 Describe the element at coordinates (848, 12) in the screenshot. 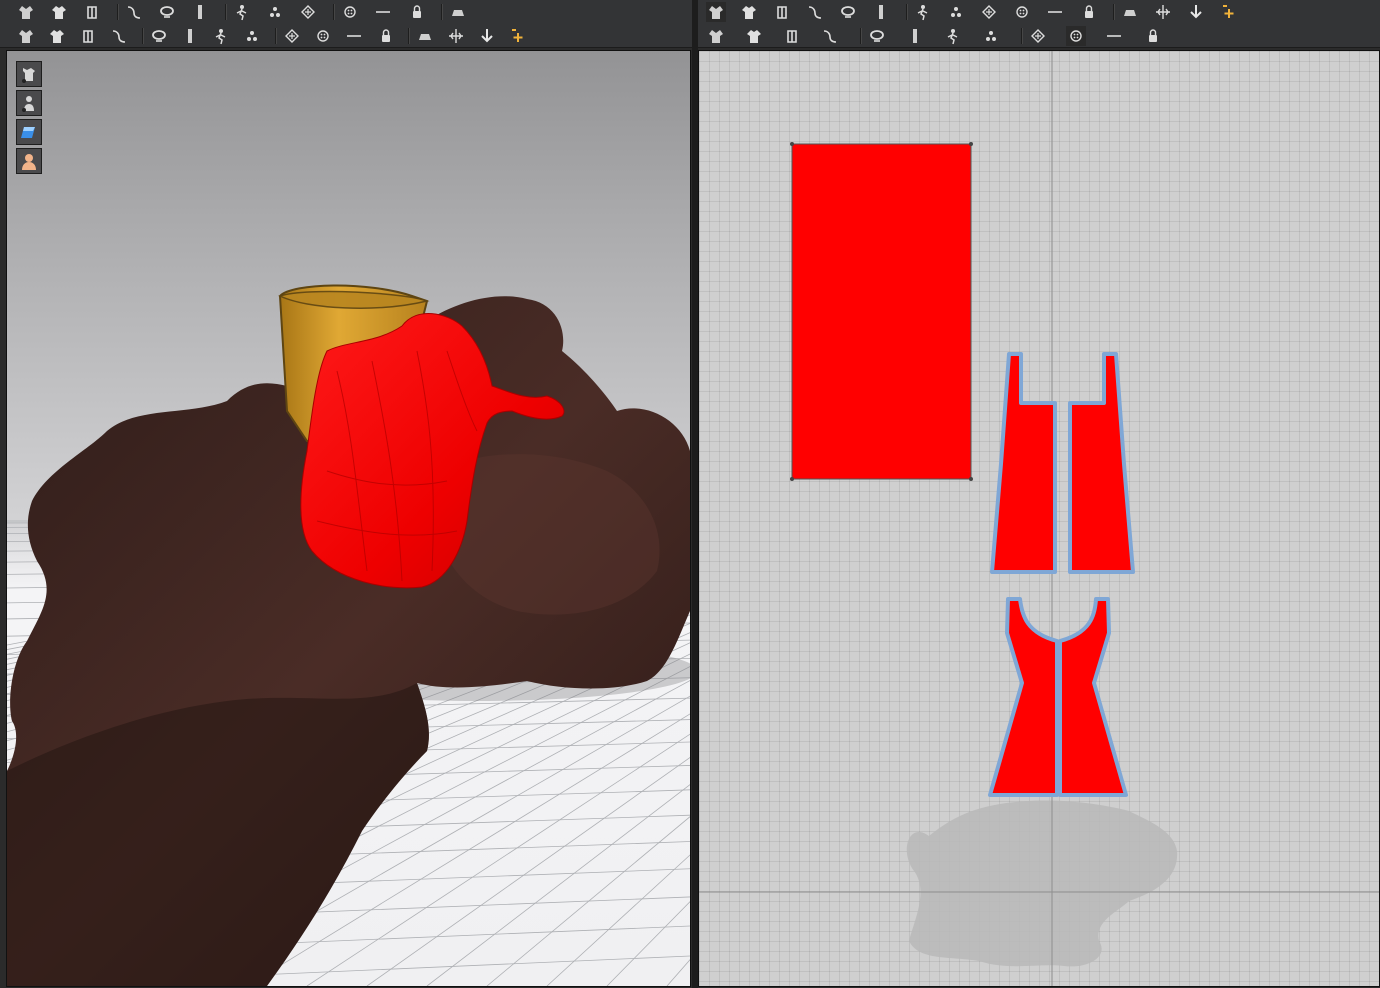

I see `add-point-button` at that location.